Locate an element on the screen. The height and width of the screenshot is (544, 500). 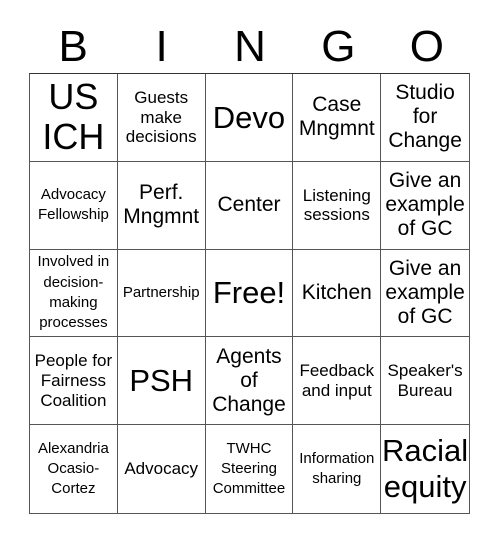
bingo-header: B I N G O is located at coordinates (250, 47).